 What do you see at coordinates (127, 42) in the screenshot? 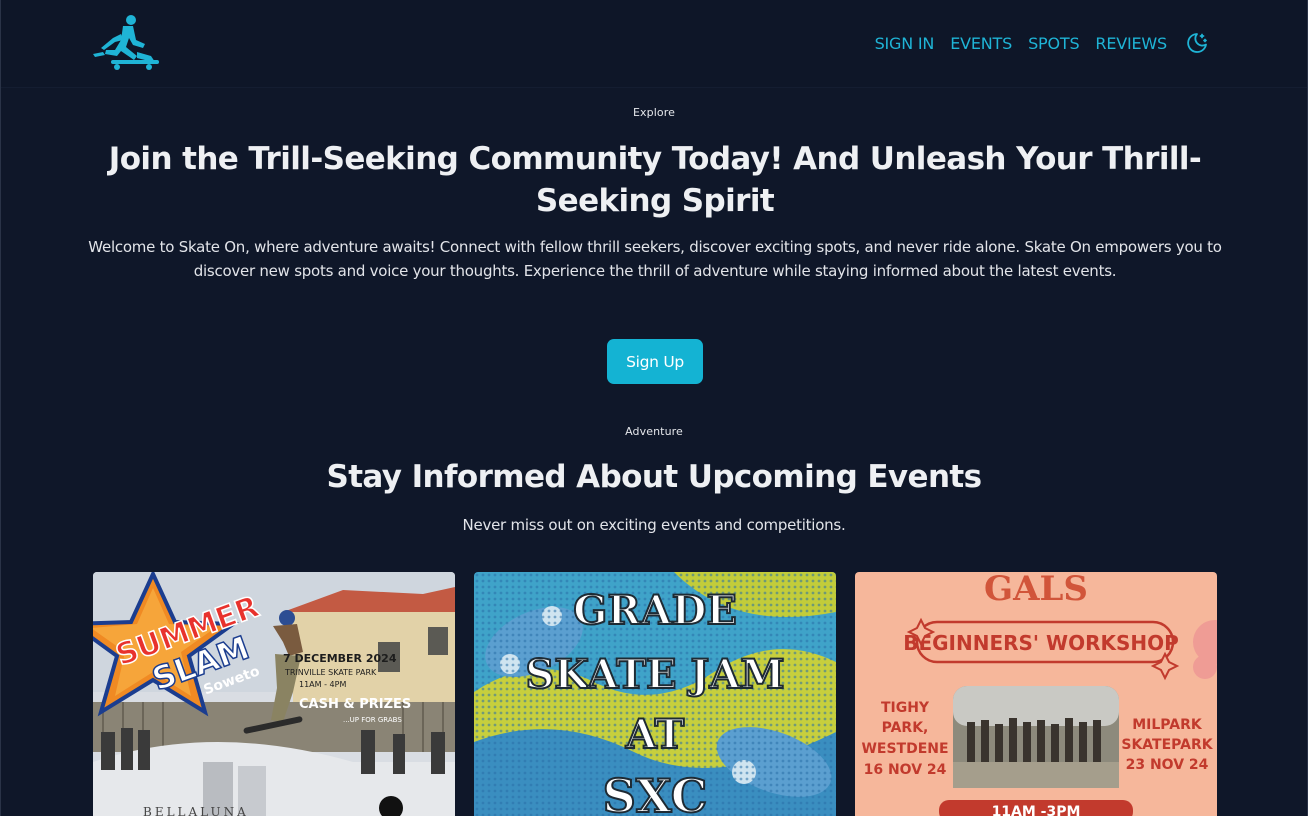
I see `skater-logo` at bounding box center [127, 42].